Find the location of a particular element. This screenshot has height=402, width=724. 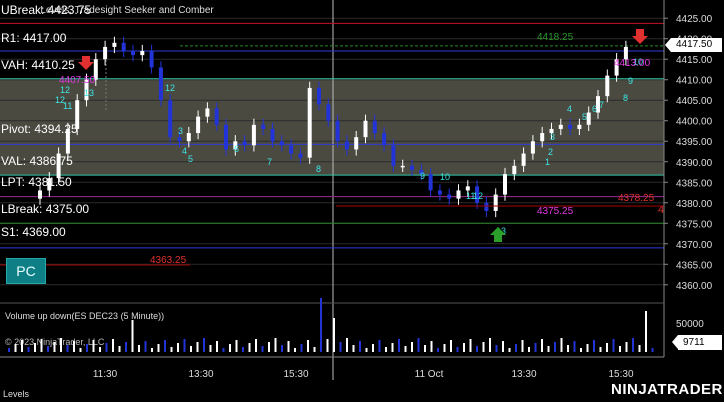

price-axis-tick: 4410.00 is located at coordinates (694, 81).